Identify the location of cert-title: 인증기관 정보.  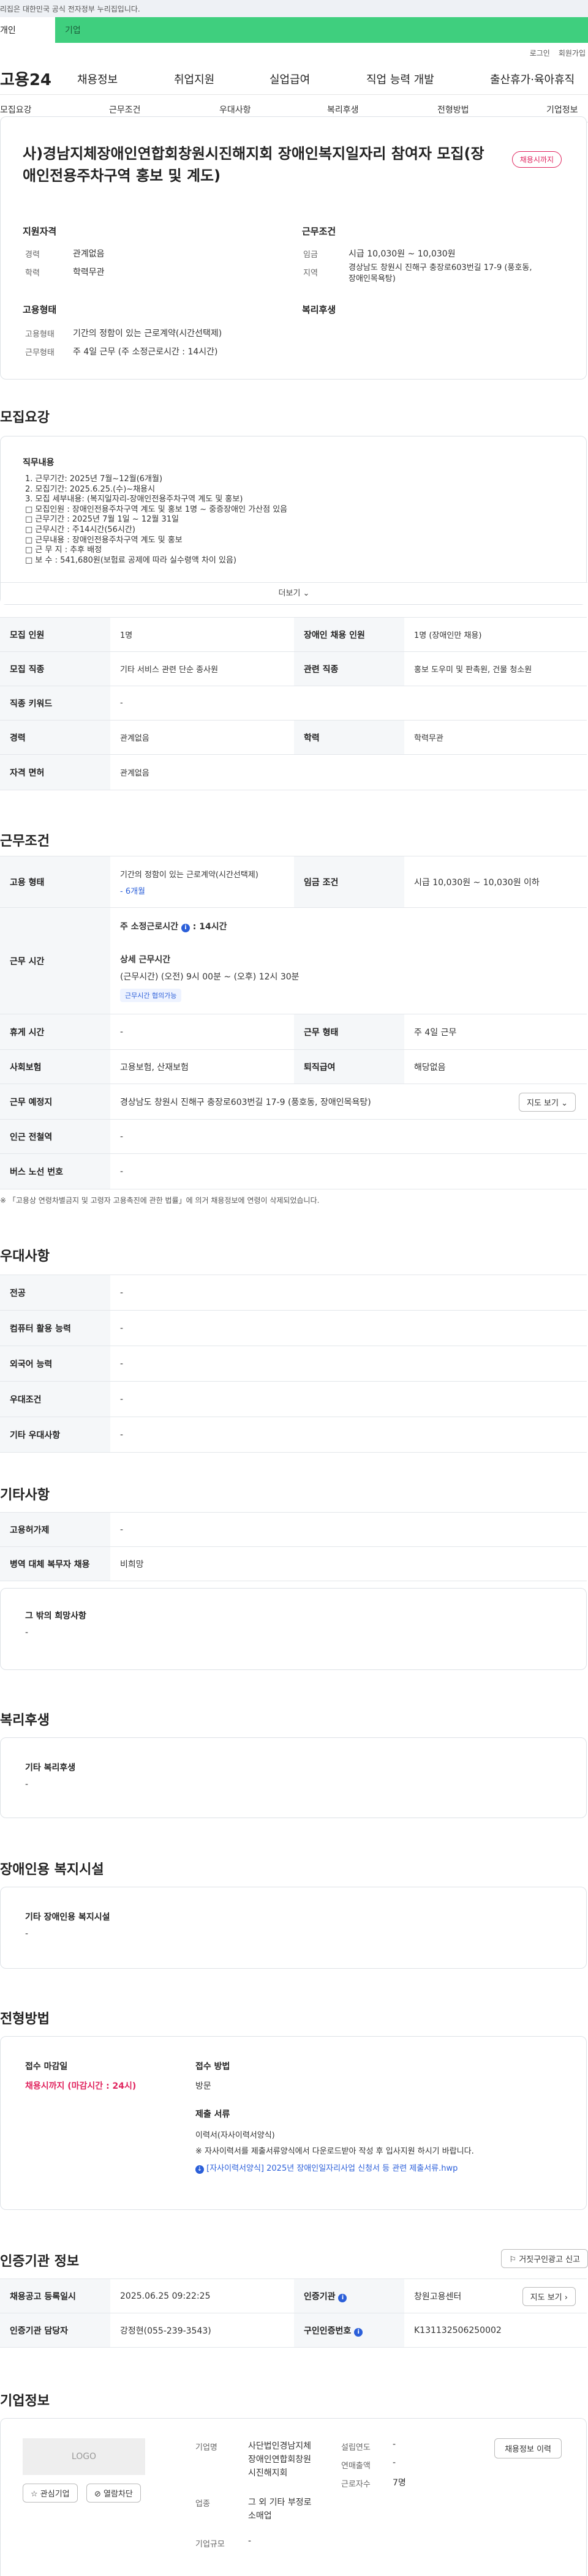
(40, 2261).